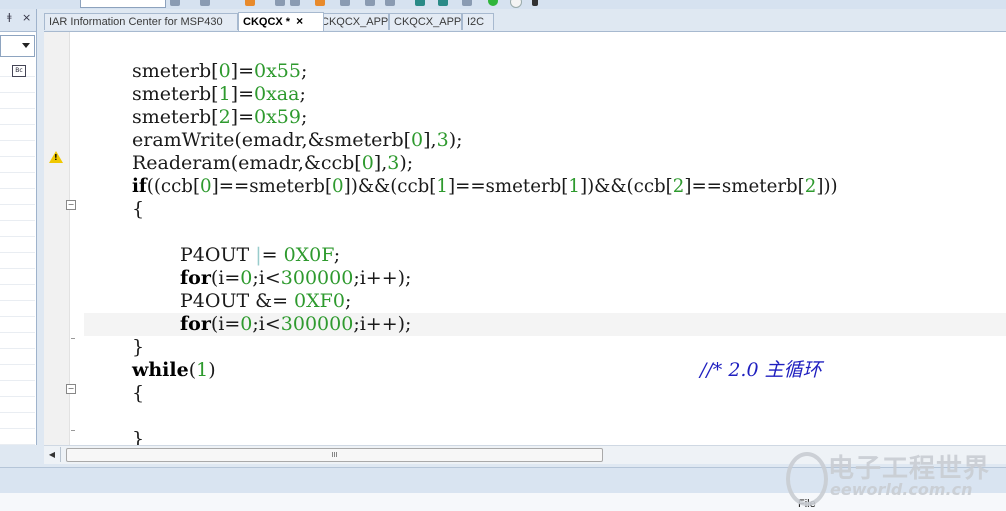  What do you see at coordinates (273, 163) in the screenshot?
I see `code-line: Readeram(emadr,&ccb[0],3);` at bounding box center [273, 163].